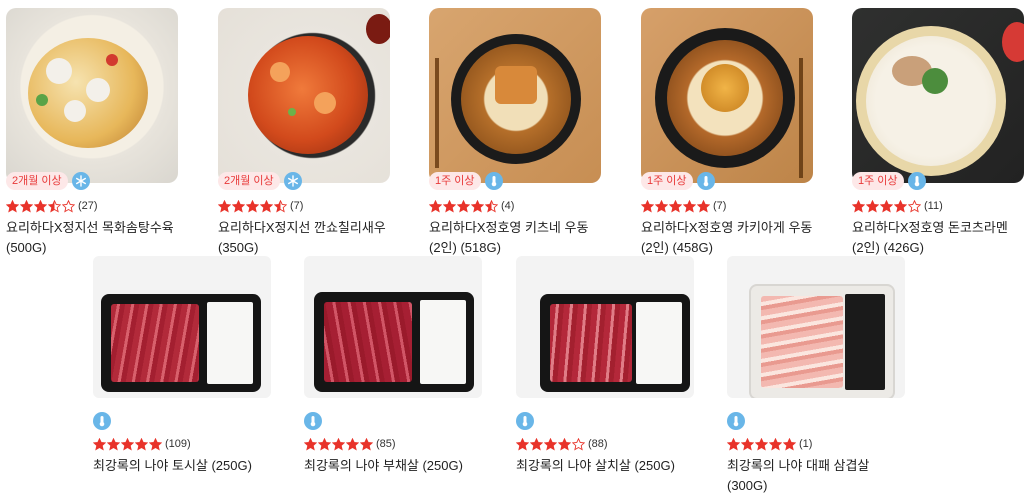 The height and width of the screenshot is (500, 1033). What do you see at coordinates (183, 466) in the screenshot?
I see `product-name: 최강록의 나야 토시살 (250G)` at bounding box center [183, 466].